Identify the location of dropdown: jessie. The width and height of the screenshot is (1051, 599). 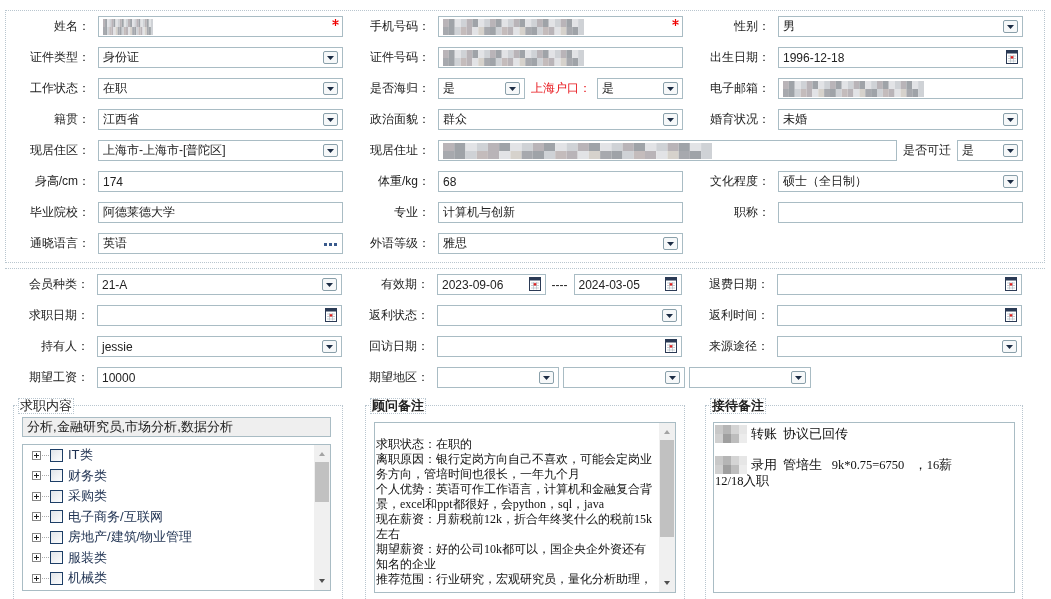
(219, 346).